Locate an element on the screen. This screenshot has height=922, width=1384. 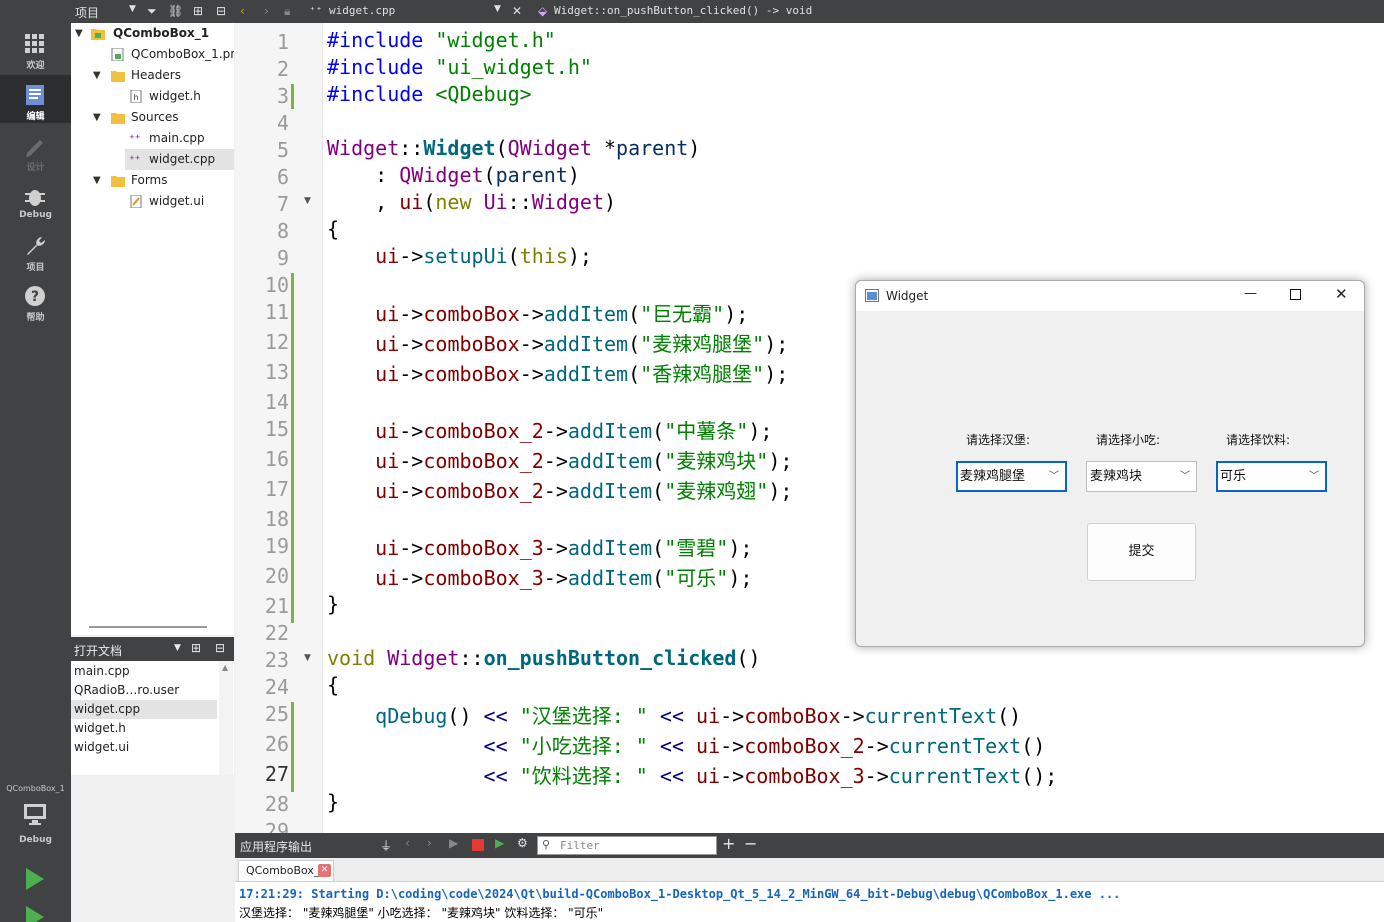
folder-icon is located at coordinates (118, 118).